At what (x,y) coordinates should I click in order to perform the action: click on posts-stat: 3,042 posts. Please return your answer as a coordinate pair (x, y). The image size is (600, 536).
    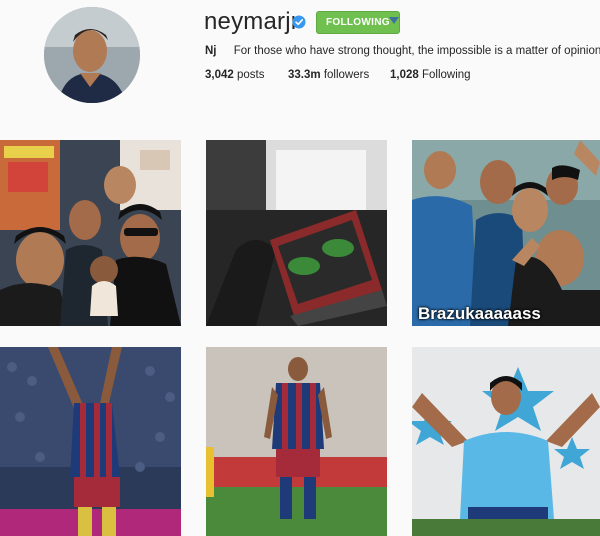
    Looking at the image, I should click on (234, 75).